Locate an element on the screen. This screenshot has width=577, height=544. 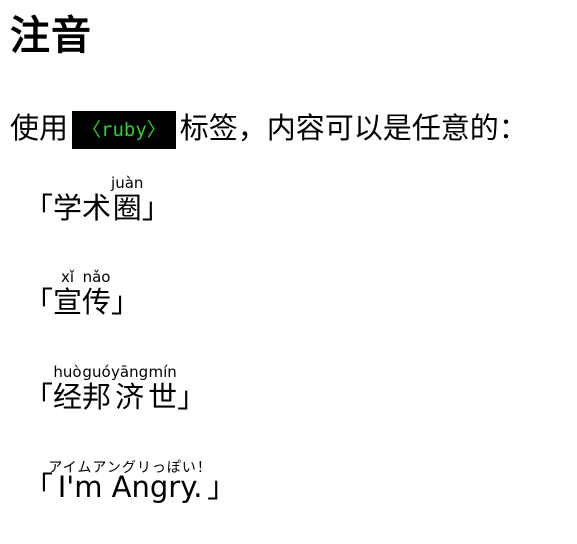
ruby-base: 学术 is located at coordinates (82, 208).